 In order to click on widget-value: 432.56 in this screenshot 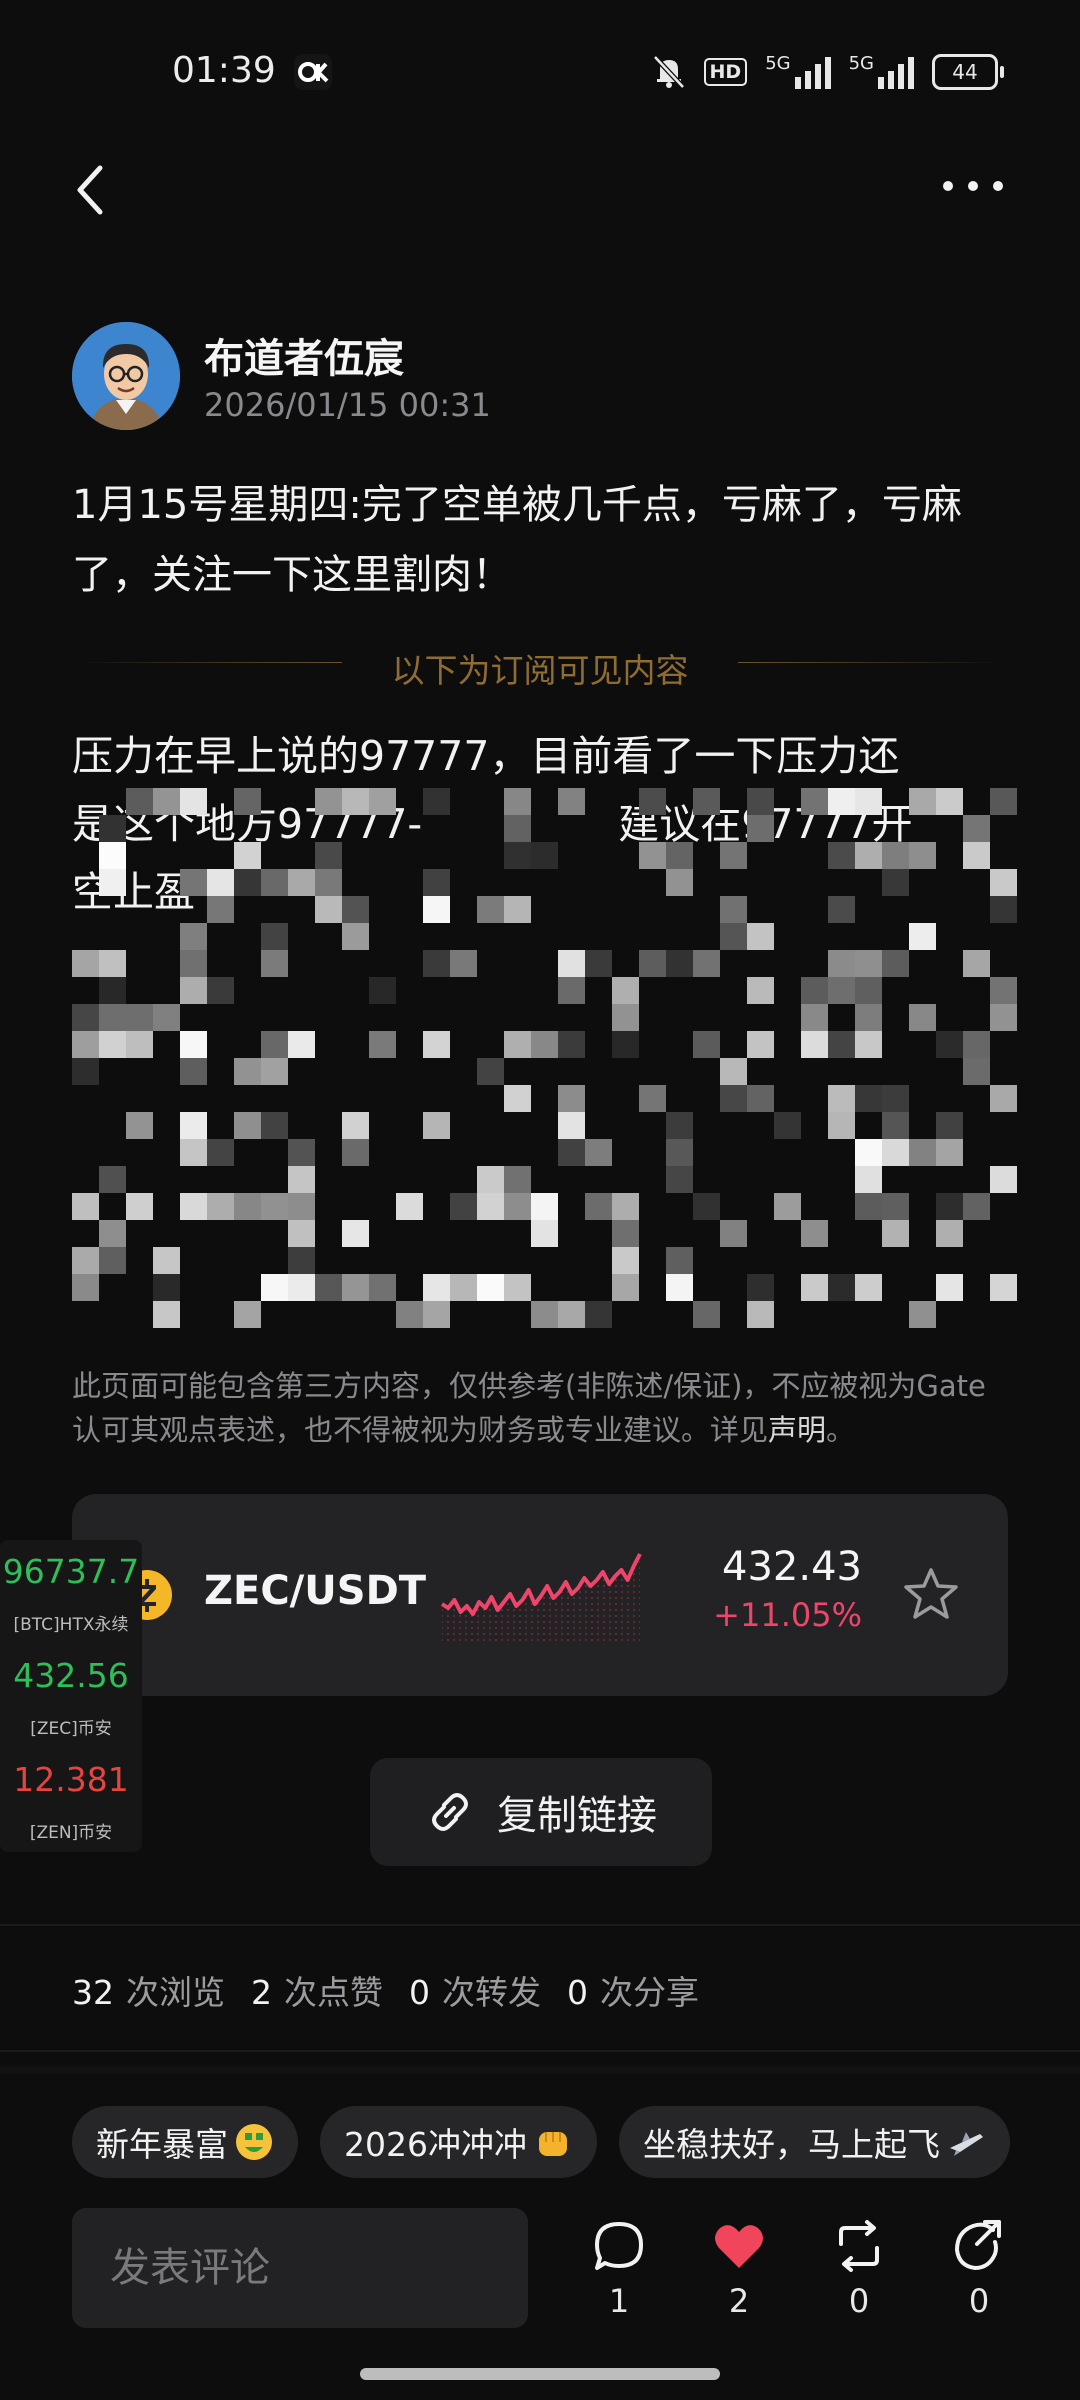, I will do `click(71, 1675)`.